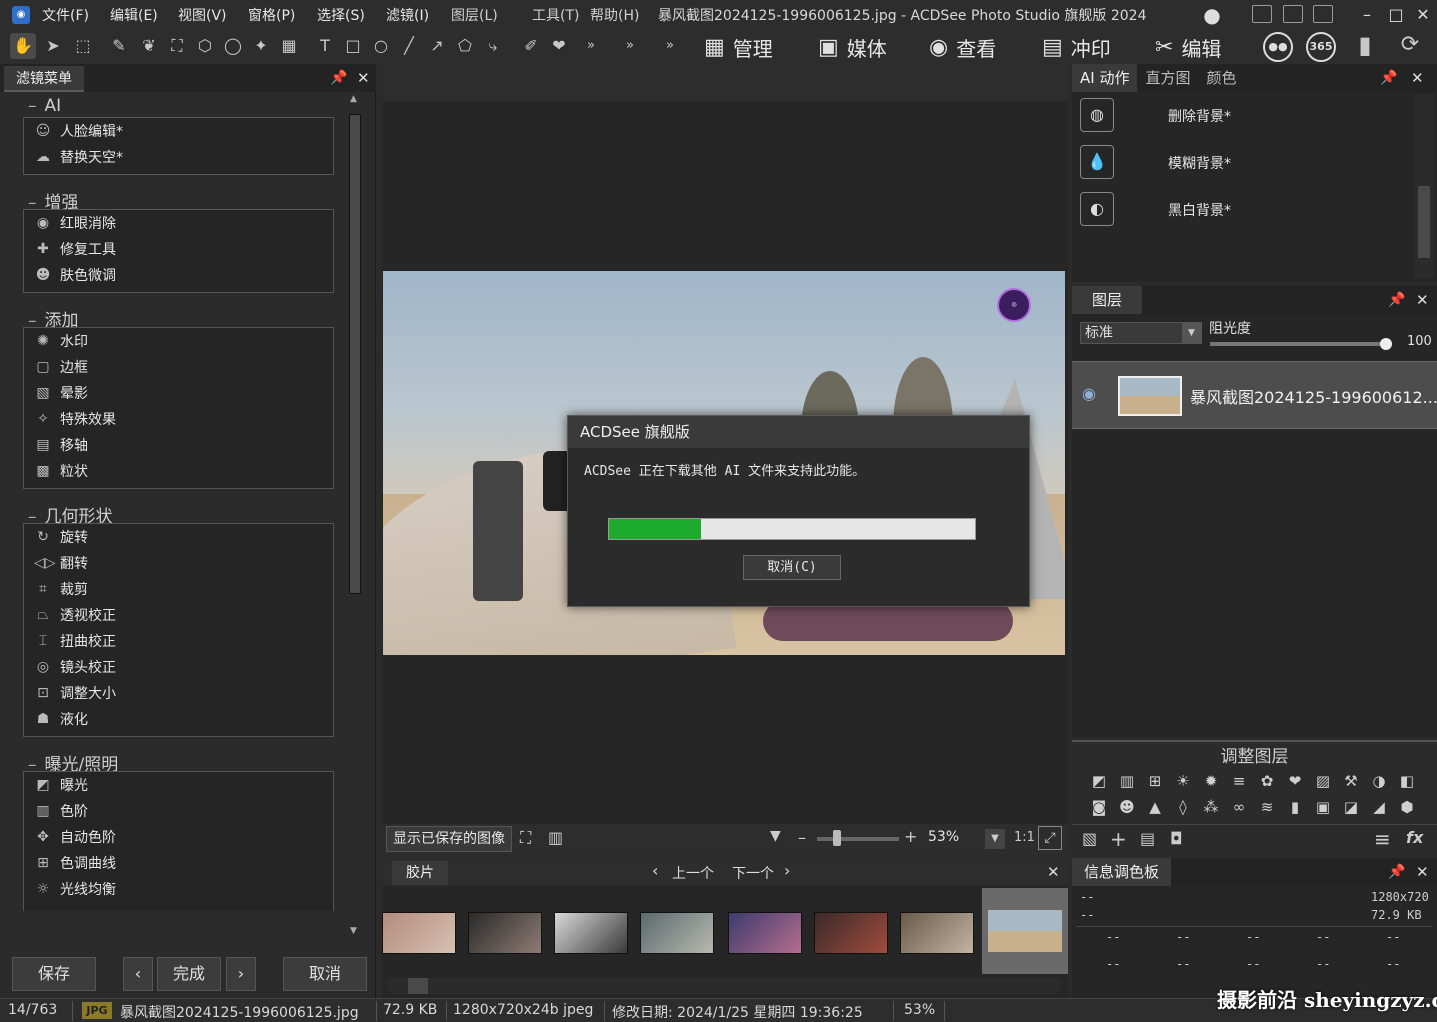 The width and height of the screenshot is (1437, 1022). Describe the element at coordinates (1323, 781) in the screenshot. I see `adj-image-icon: ▨` at that location.